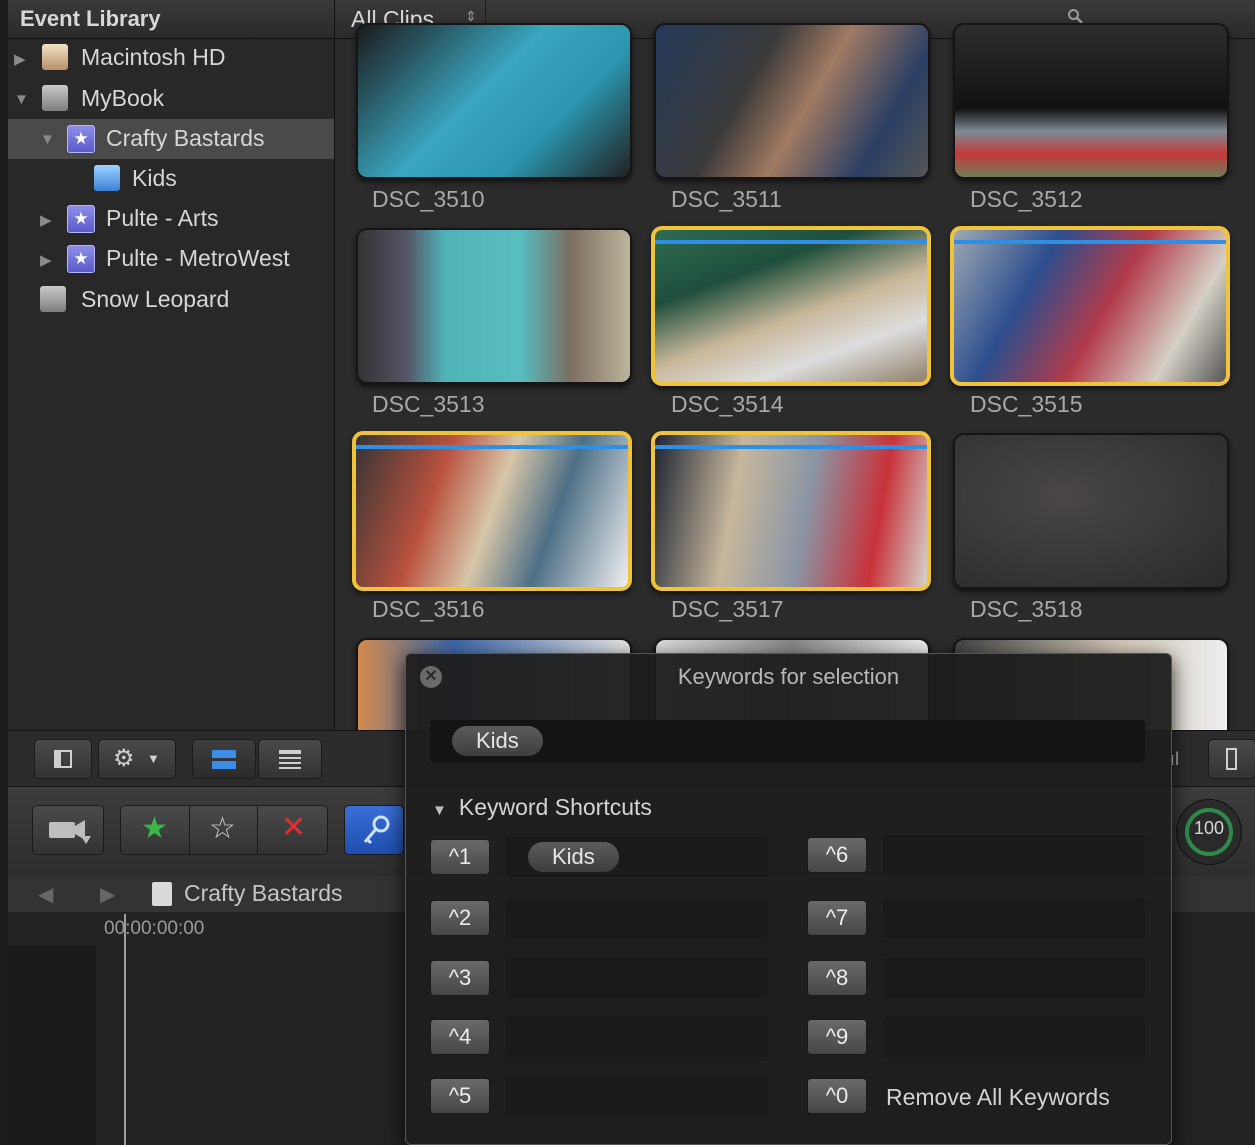 This screenshot has width=1255, height=1145. I want to click on list-view-button, so click(290, 759).